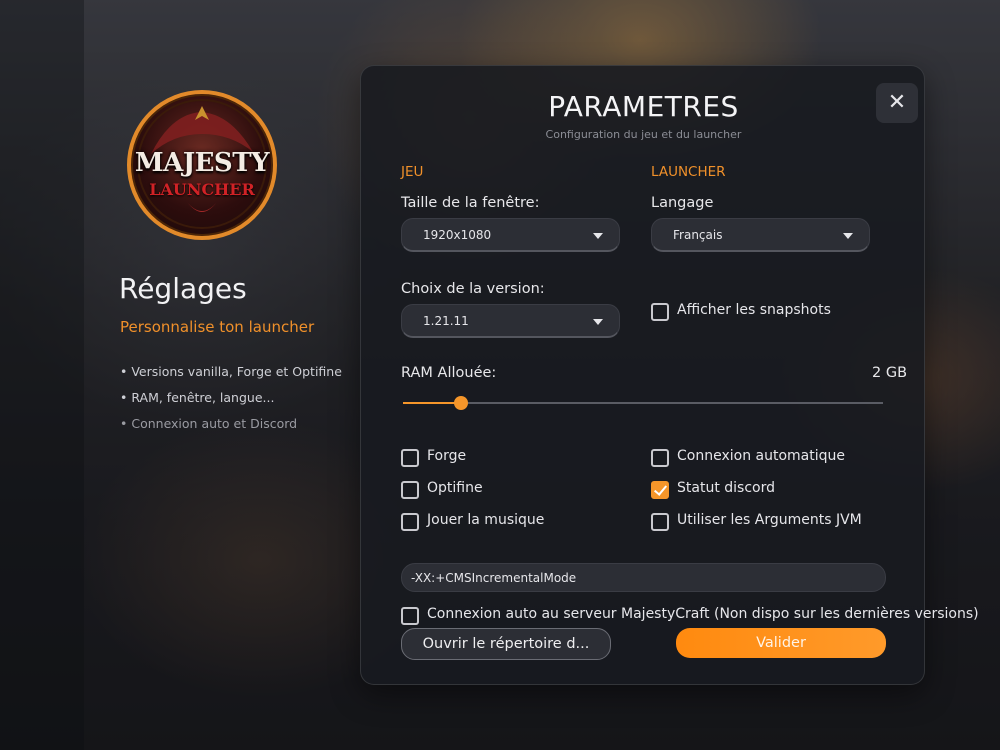 The width and height of the screenshot is (1000, 750). I want to click on majesty-logo: MAJESTY LAUNCHER, so click(202, 165).